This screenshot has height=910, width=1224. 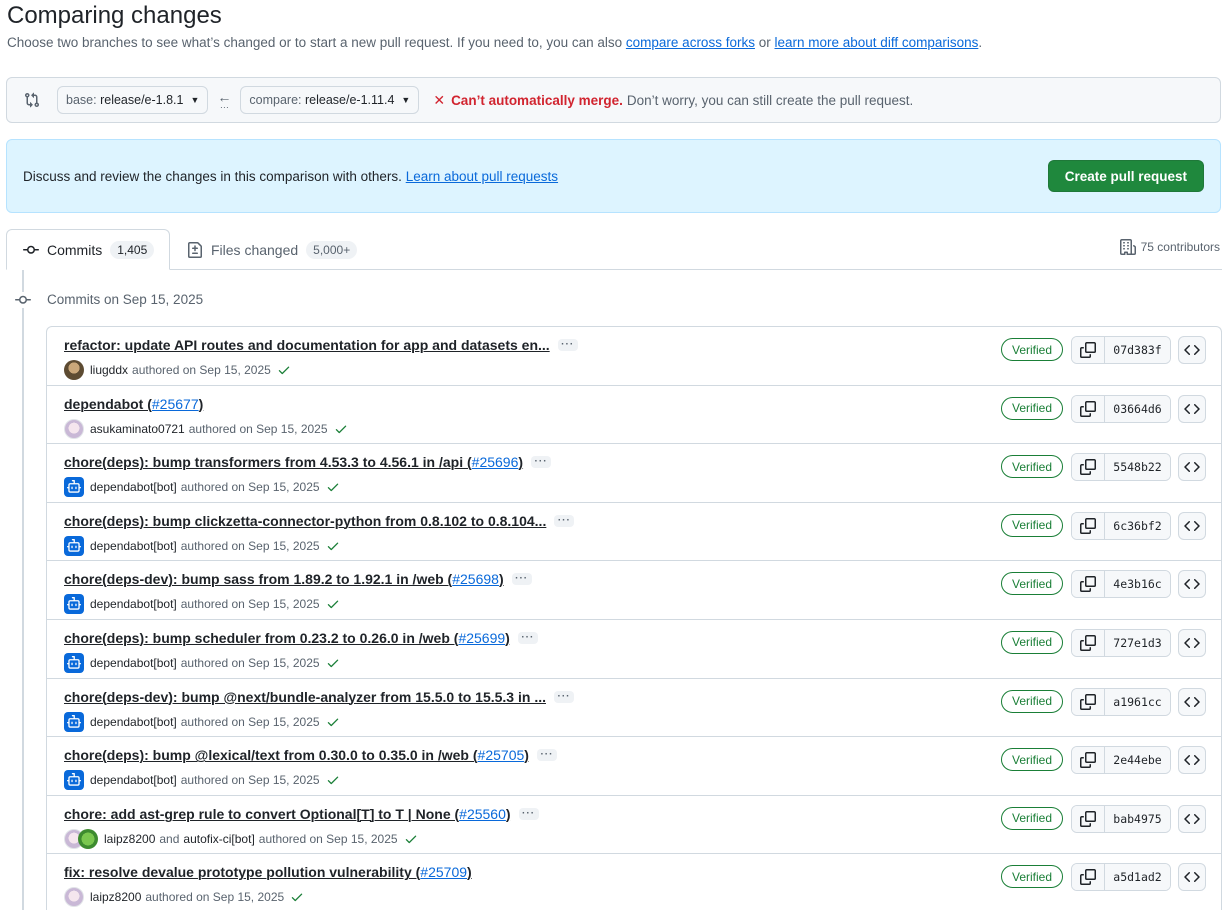 I want to click on commit-sha-link: bab4975, so click(x=1137, y=818).